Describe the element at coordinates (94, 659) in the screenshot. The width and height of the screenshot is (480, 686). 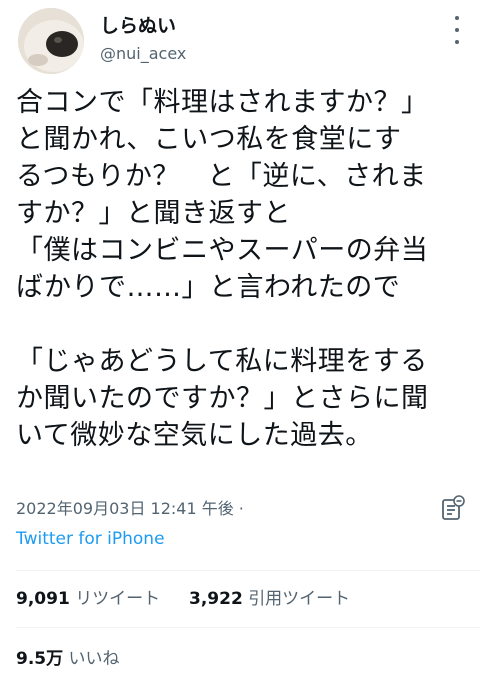
I see `likes-label: いいね` at that location.